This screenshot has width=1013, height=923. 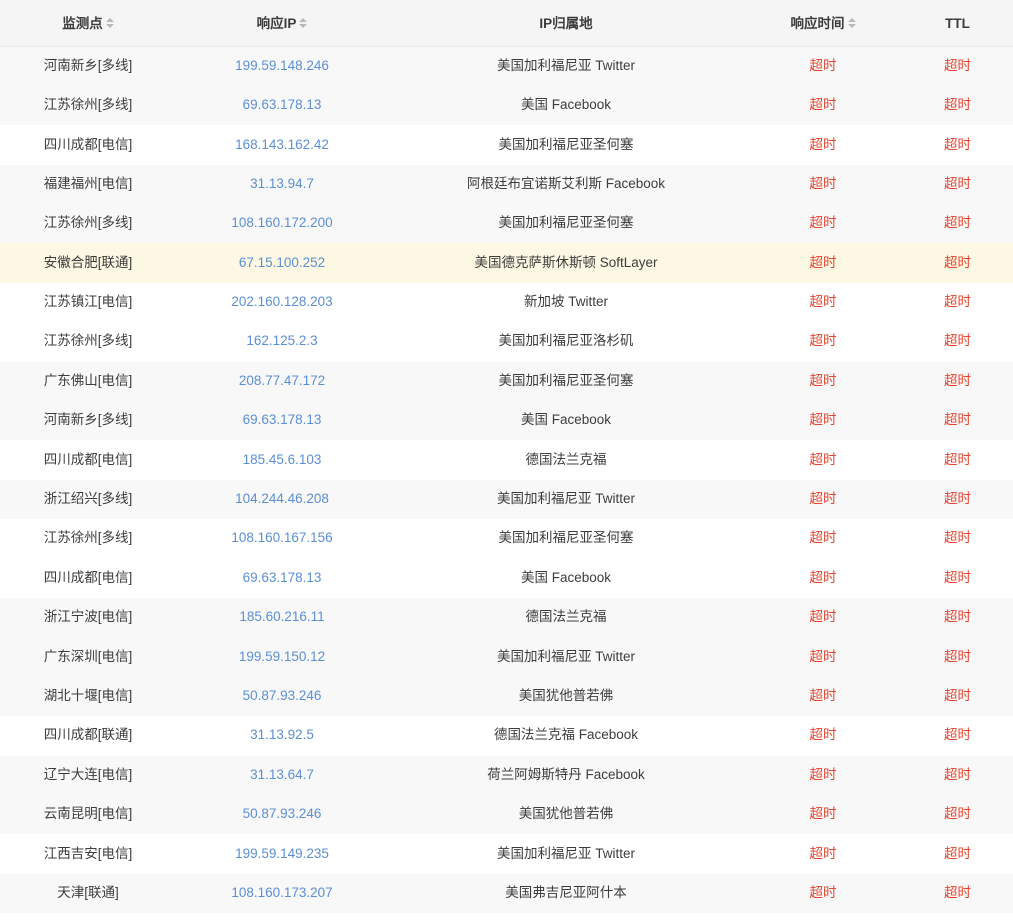 What do you see at coordinates (566, 892) in the screenshot?
I see `cell-ip-location: 美国弗吉尼亚阿什本` at bounding box center [566, 892].